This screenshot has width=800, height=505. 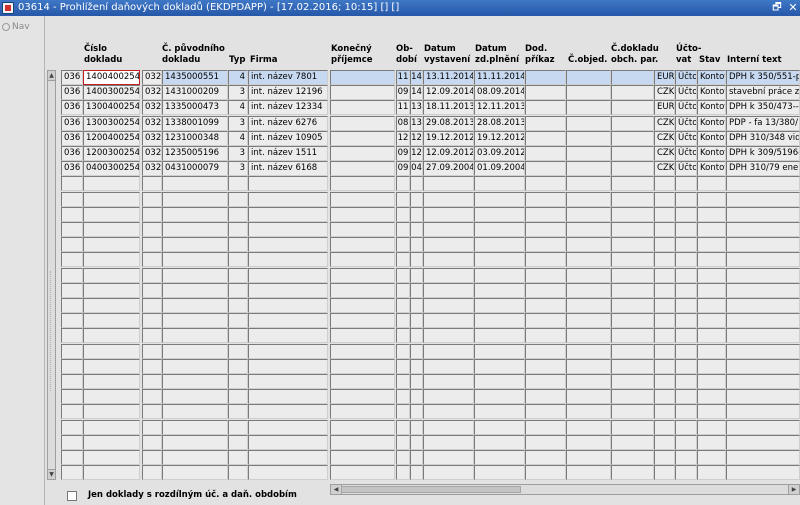 What do you see at coordinates (288, 412) in the screenshot?
I see `cell-firma` at bounding box center [288, 412].